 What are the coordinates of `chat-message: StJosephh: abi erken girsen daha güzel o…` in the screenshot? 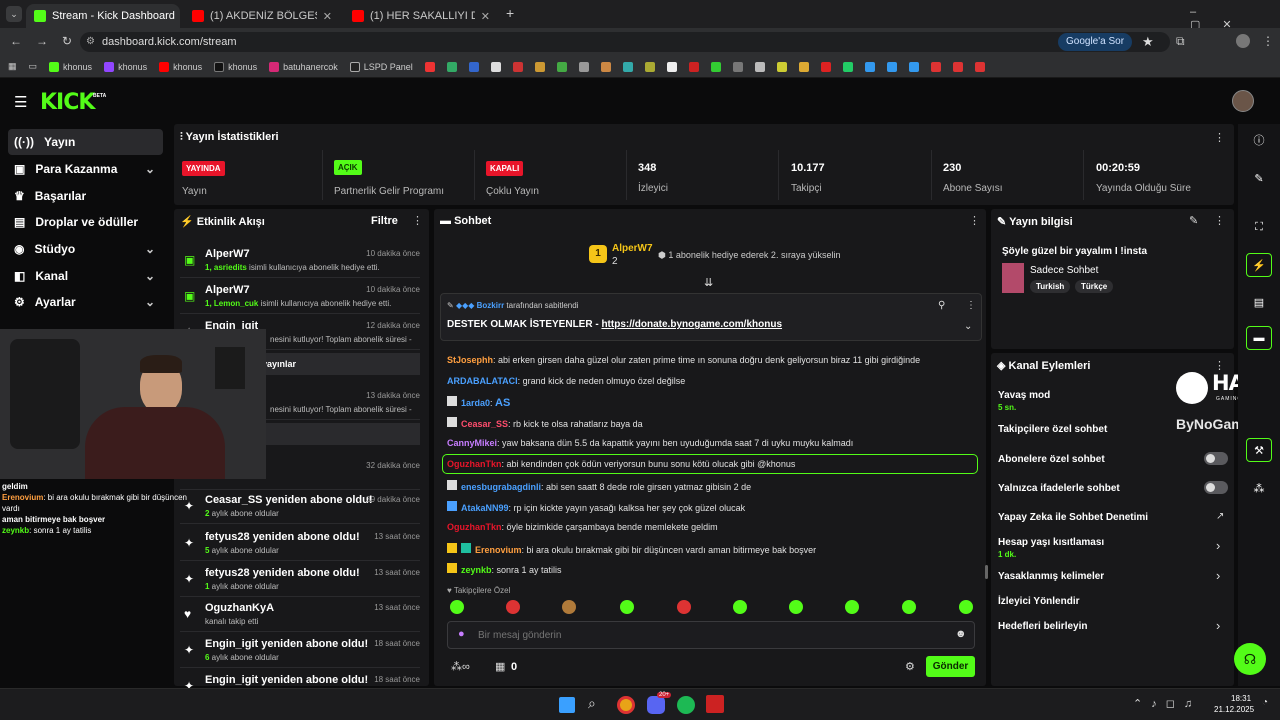 It's located at (683, 360).